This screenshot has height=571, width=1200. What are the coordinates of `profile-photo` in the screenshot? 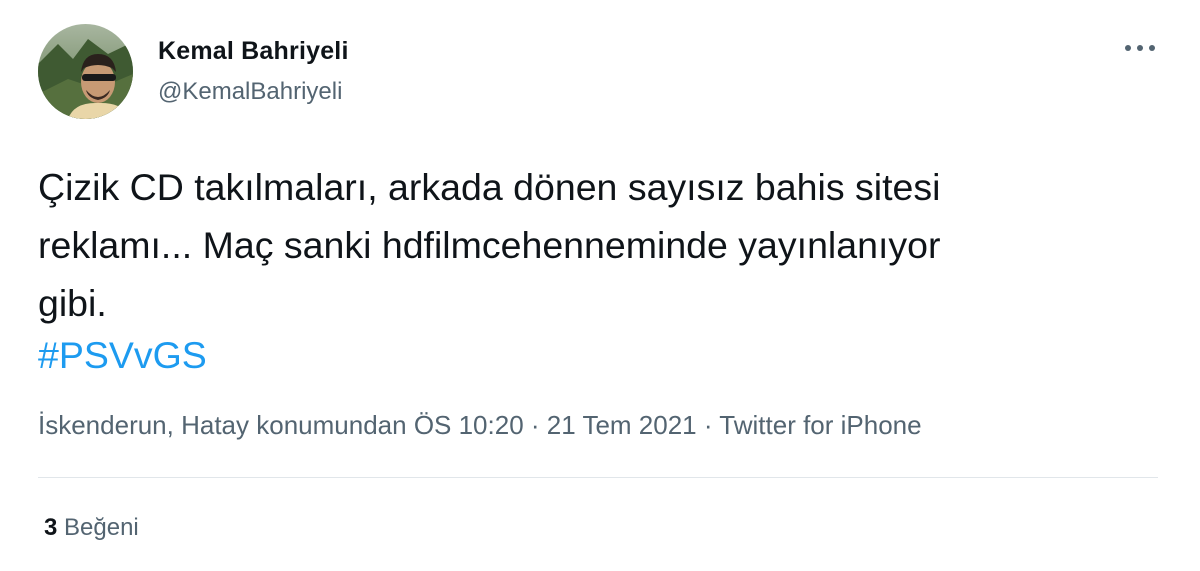 It's located at (85, 71).